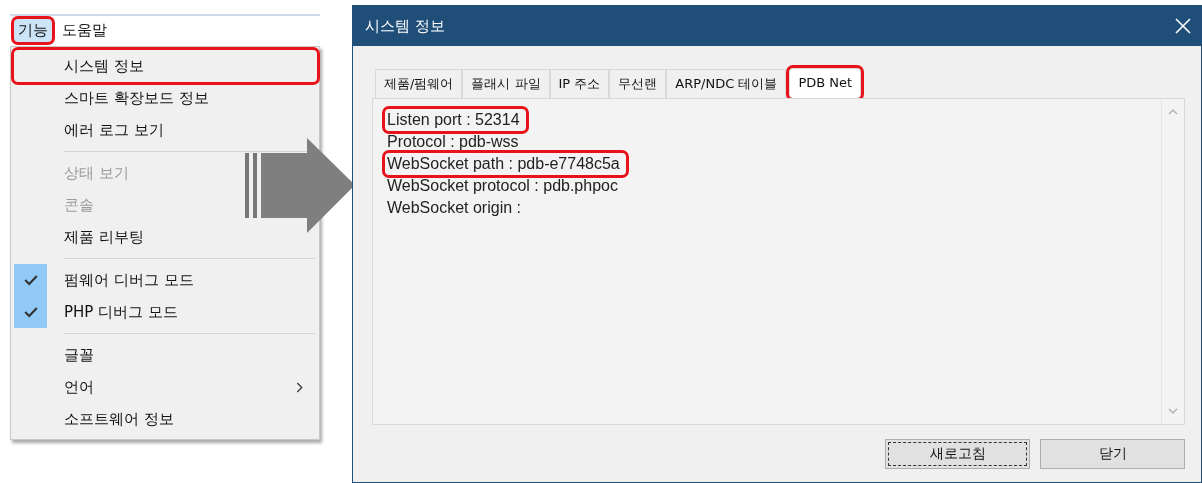 This screenshot has height=483, width=1202. Describe the element at coordinates (62, 355) in the screenshot. I see `menu-item: 글꼴` at that location.